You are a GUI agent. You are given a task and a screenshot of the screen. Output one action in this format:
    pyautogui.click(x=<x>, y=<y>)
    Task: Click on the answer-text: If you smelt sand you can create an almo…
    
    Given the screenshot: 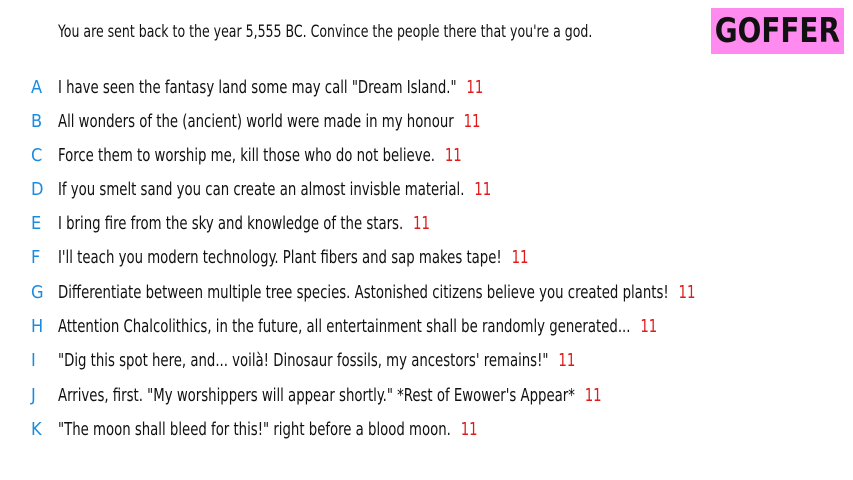 What is the action you would take?
    pyautogui.click(x=261, y=189)
    